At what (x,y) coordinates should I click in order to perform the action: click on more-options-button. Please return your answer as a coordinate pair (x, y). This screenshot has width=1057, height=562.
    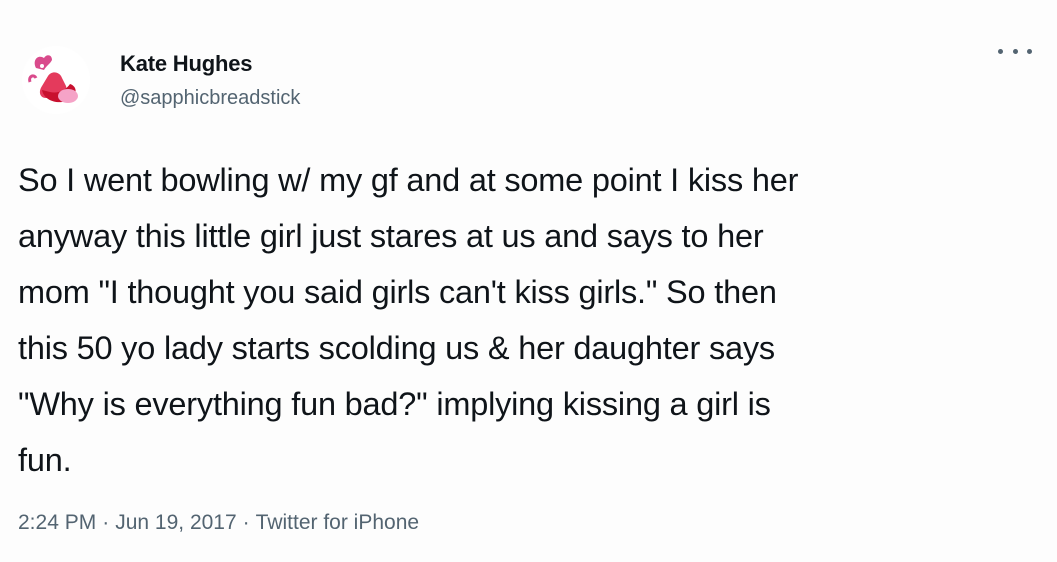
    Looking at the image, I should click on (1015, 51).